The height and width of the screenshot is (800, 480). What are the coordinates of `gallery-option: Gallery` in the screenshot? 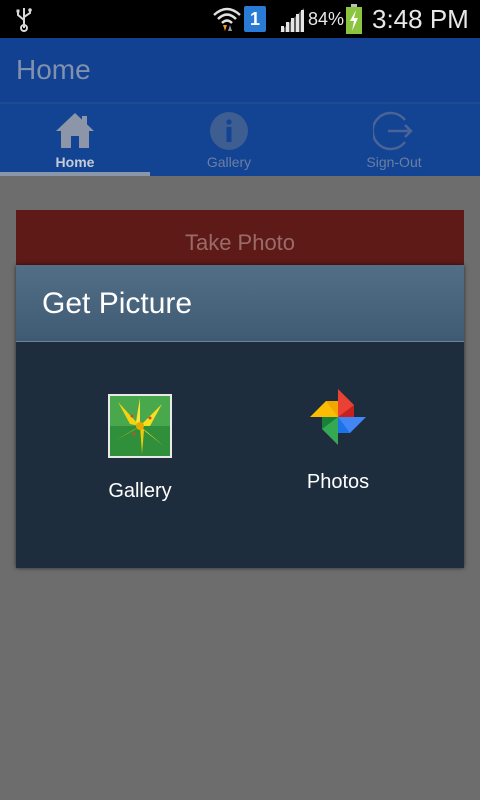 It's located at (140, 444).